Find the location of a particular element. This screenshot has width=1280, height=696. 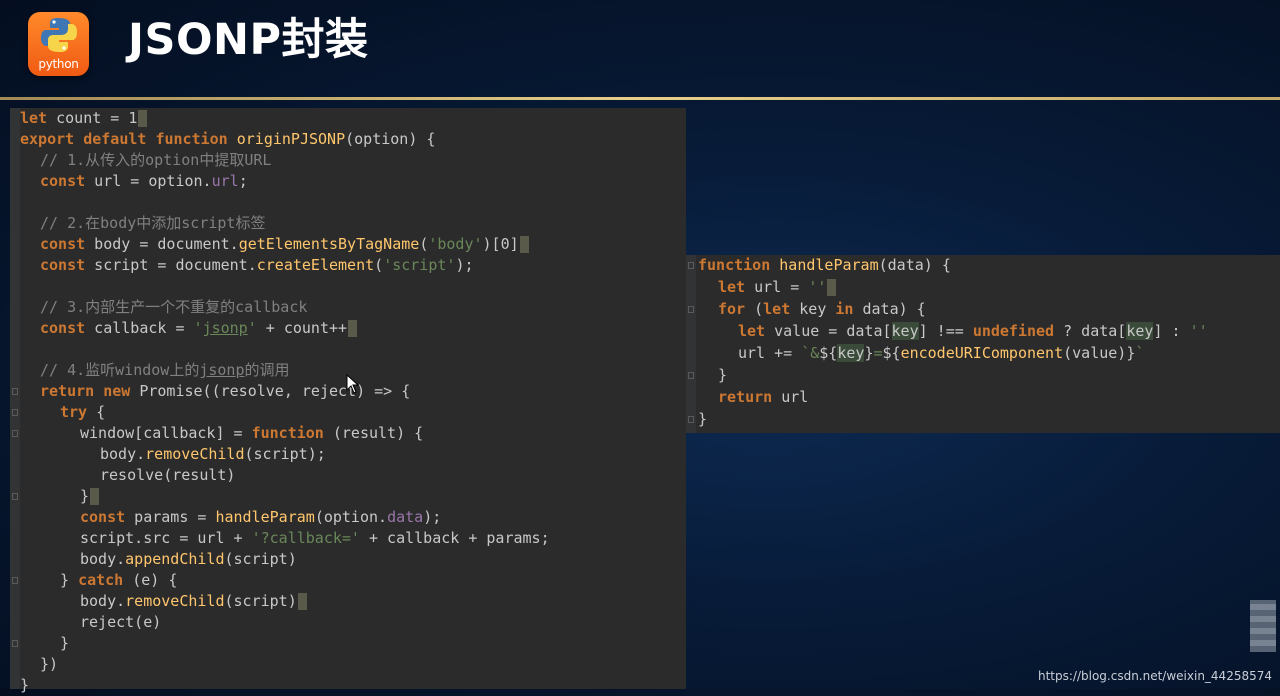

code-line: const callback = 'jsonp' + count++ is located at coordinates (199, 328).